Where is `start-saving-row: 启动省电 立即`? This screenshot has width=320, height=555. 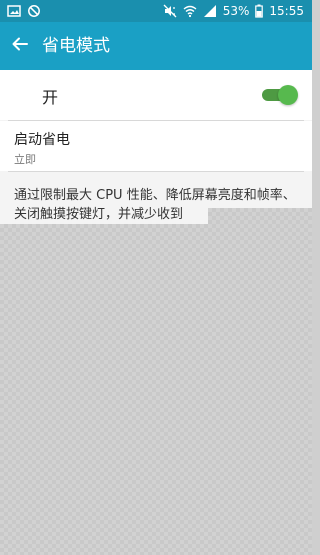
start-saving-row: 启动省电 立即 is located at coordinates (156, 146).